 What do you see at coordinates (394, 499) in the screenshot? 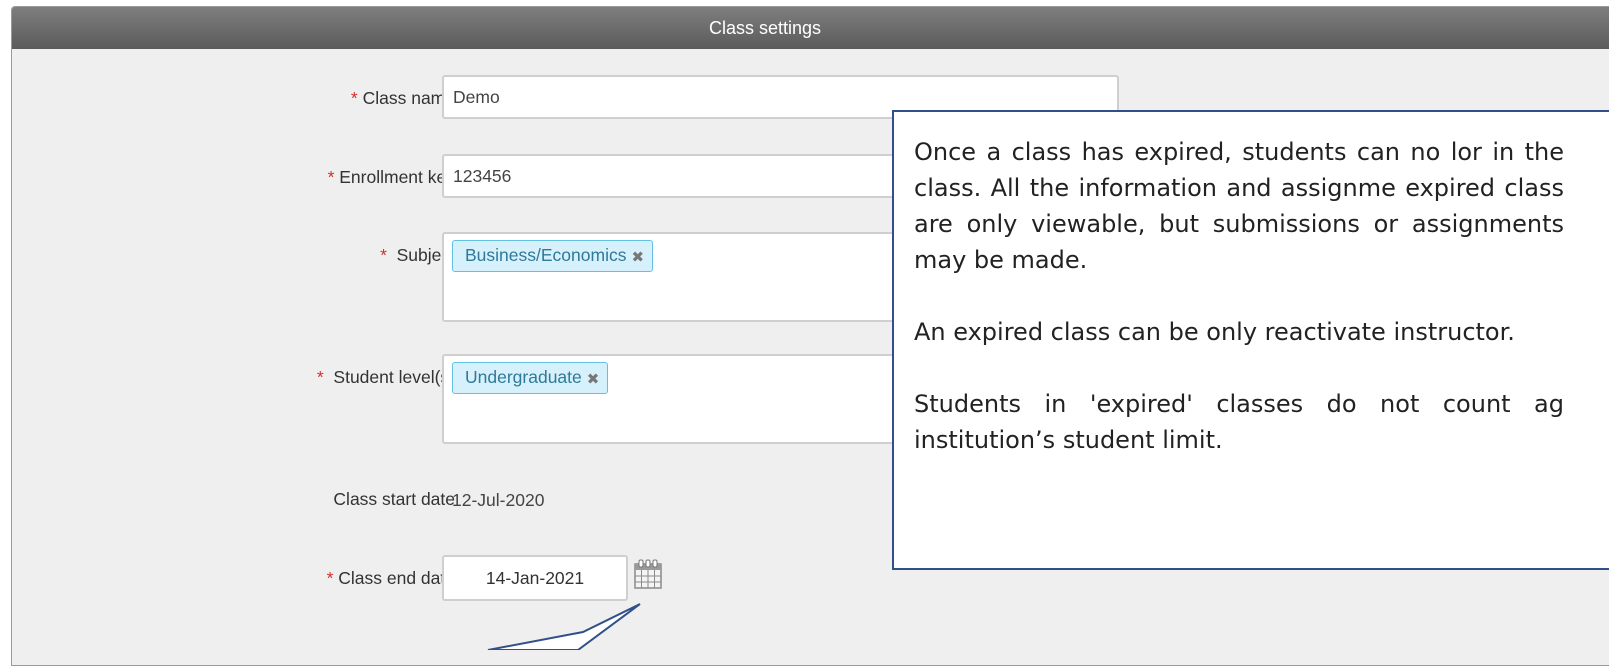
I see `start-date-label: Class start date` at bounding box center [394, 499].